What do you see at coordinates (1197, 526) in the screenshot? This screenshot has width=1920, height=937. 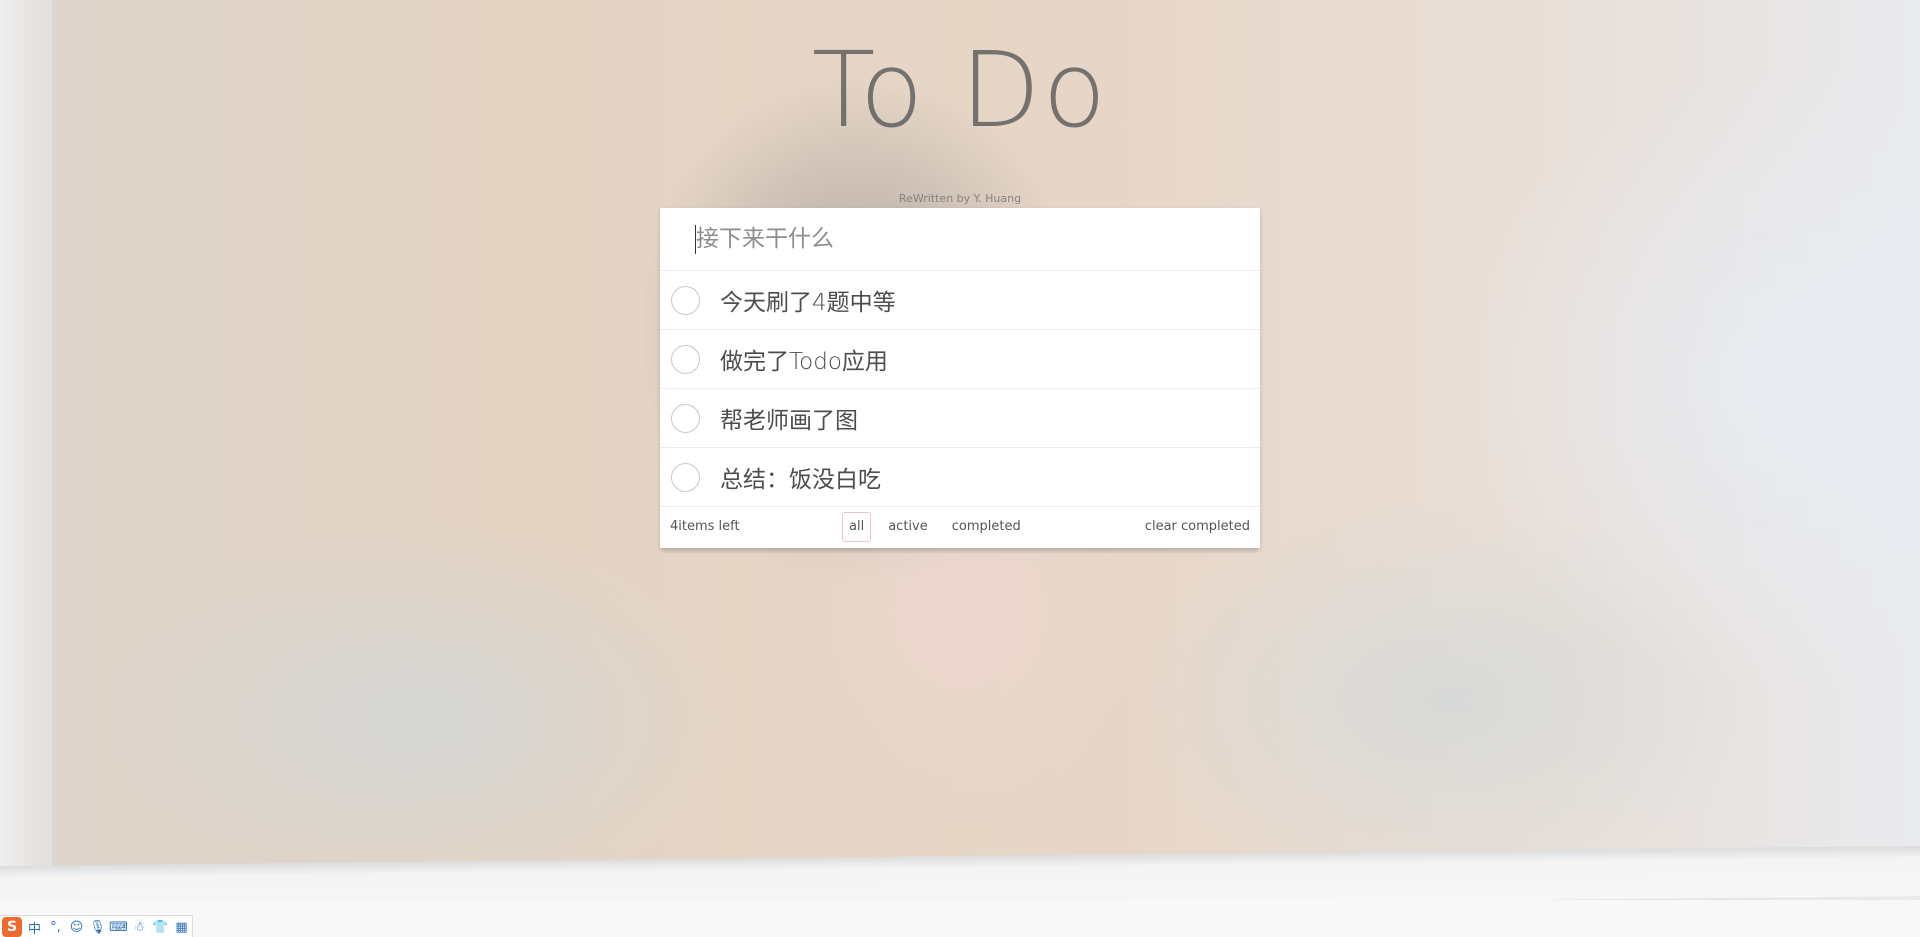 I see `clear-completed-button: clear completed` at bounding box center [1197, 526].